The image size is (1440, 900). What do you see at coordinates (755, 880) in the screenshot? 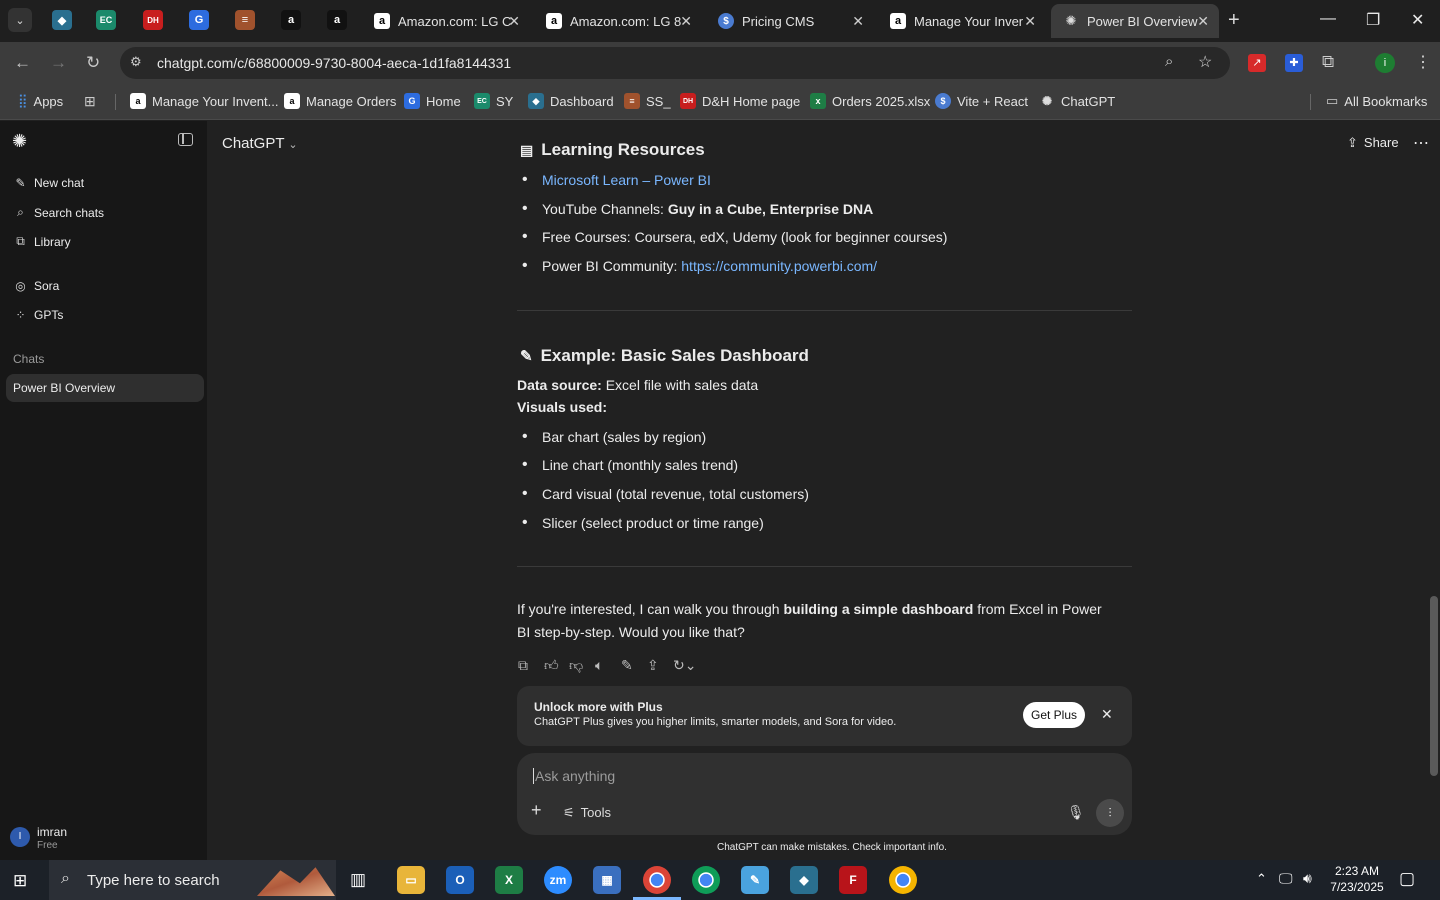
I see `app-icon: ✎` at bounding box center [755, 880].